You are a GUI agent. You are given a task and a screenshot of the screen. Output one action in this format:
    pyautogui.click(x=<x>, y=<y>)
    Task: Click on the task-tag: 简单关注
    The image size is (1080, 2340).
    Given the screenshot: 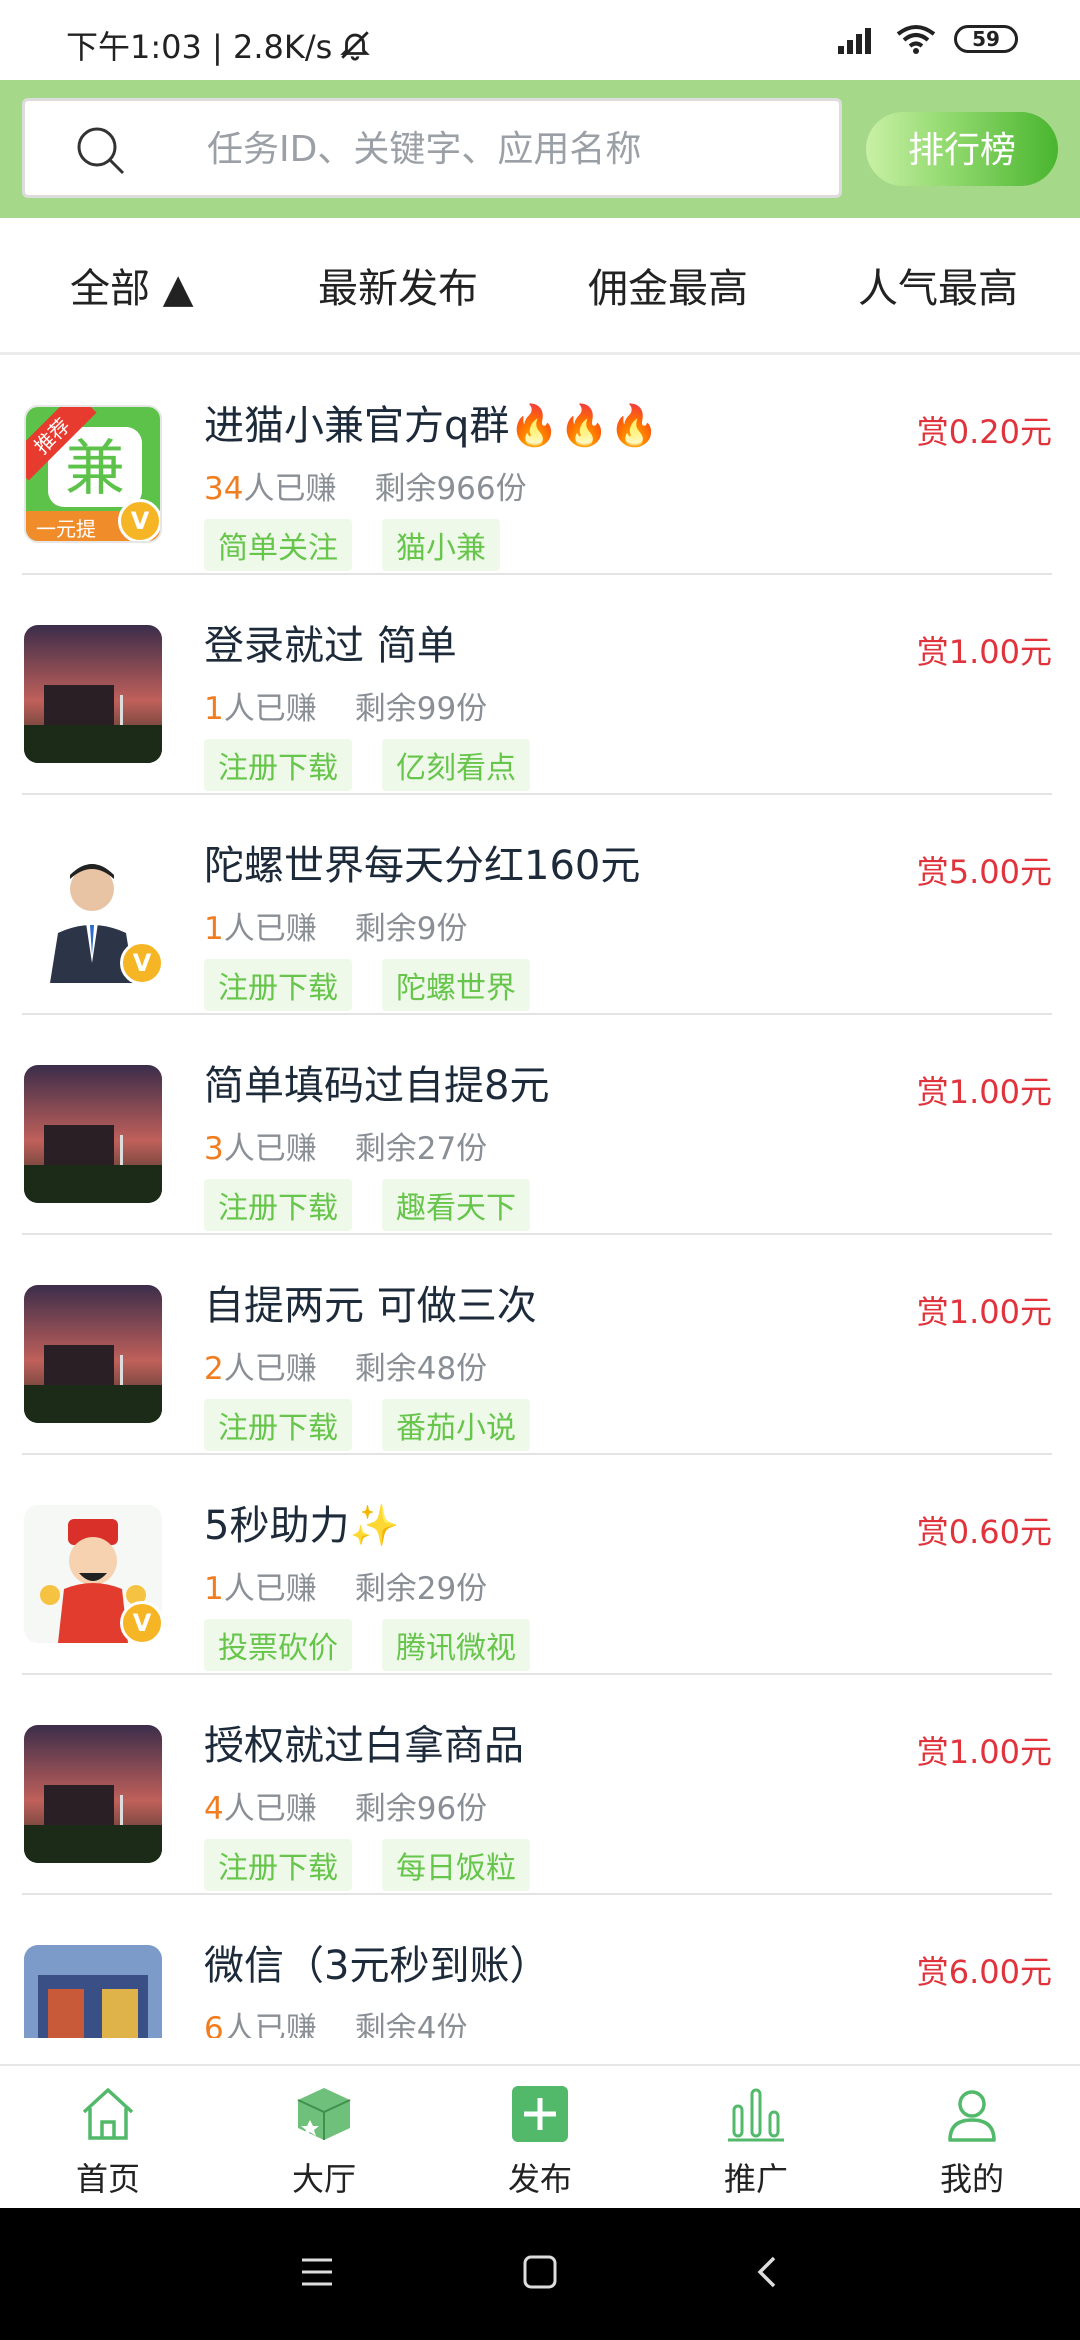 What is the action you would take?
    pyautogui.click(x=278, y=545)
    